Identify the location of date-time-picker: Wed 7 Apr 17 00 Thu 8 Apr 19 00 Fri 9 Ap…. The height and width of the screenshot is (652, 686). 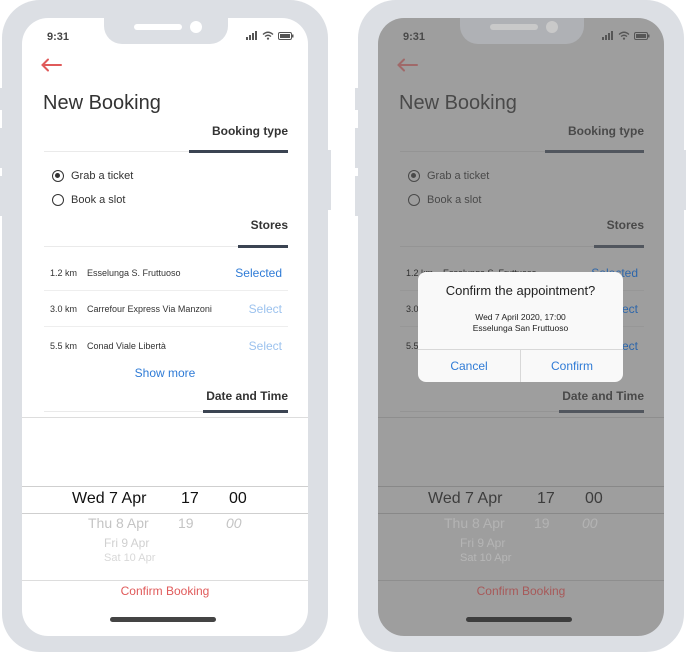
(165, 499).